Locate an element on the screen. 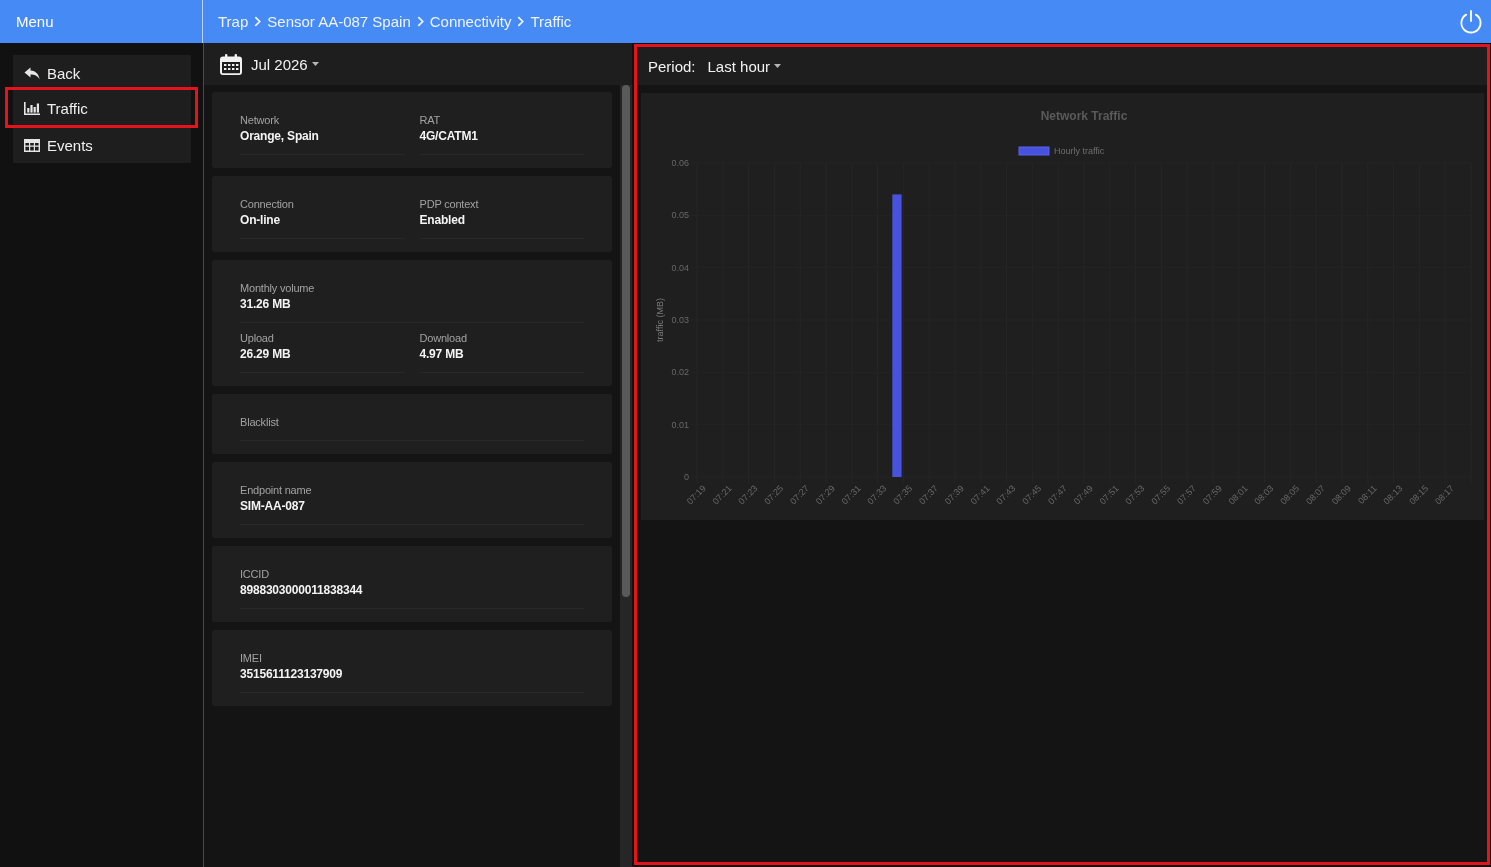  field-label: IMEI is located at coordinates (251, 658).